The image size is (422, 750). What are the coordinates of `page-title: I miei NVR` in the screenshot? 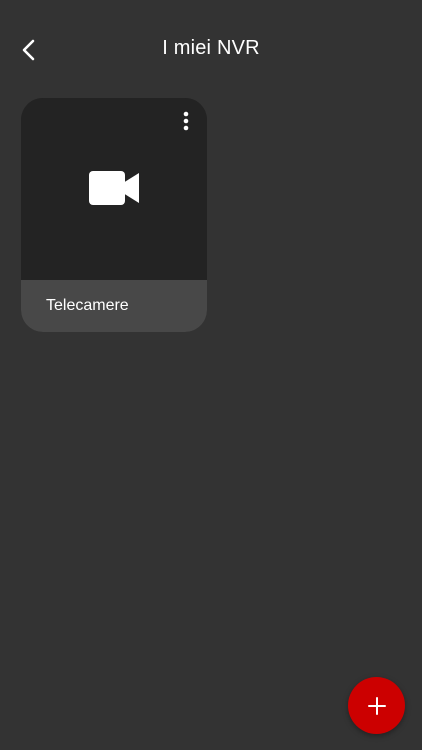 It's located at (211, 48).